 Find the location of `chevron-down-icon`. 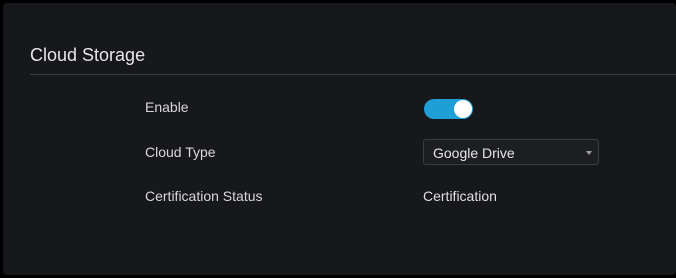

chevron-down-icon is located at coordinates (589, 153).